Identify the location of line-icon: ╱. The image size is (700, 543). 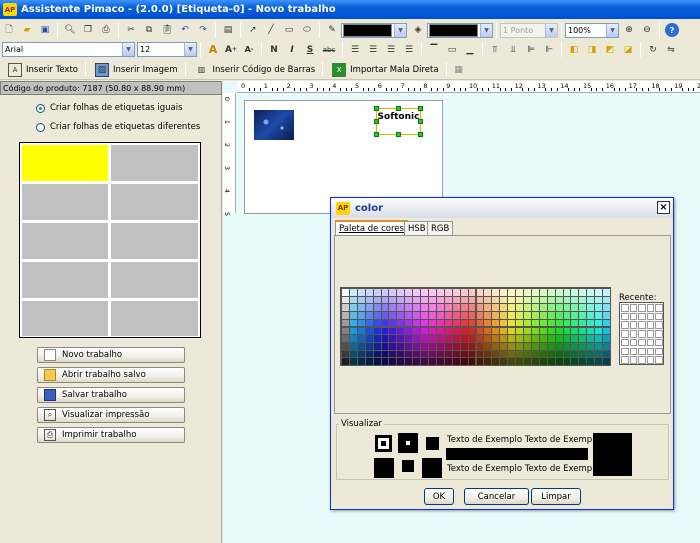
(271, 30).